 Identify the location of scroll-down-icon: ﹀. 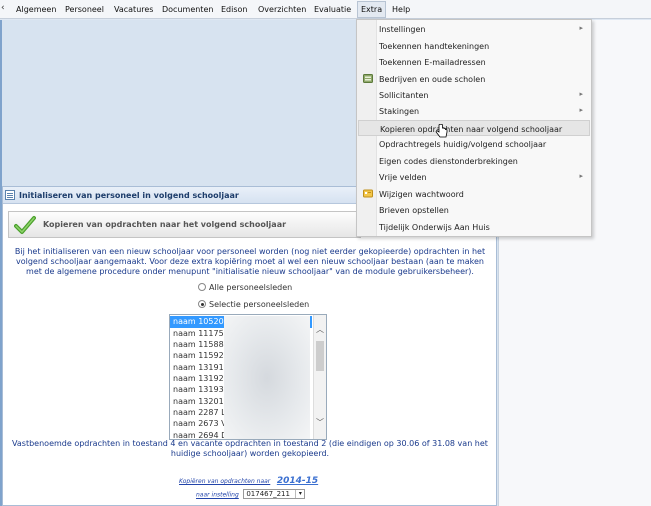
(320, 423).